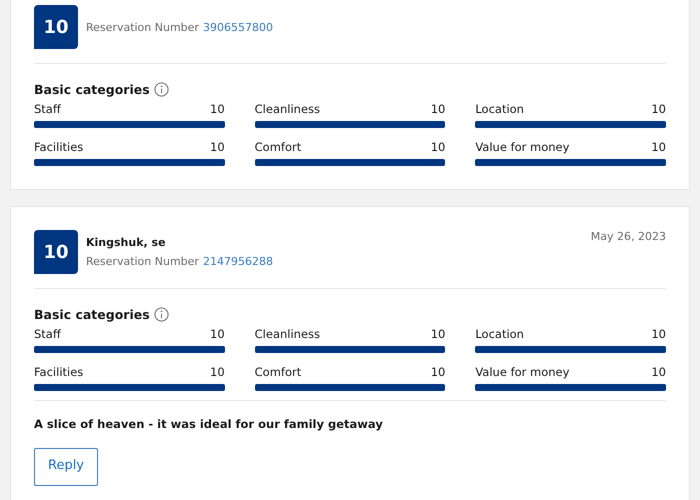 This screenshot has height=500, width=700. What do you see at coordinates (237, 261) in the screenshot?
I see `reservation-number-link: 2147956288` at bounding box center [237, 261].